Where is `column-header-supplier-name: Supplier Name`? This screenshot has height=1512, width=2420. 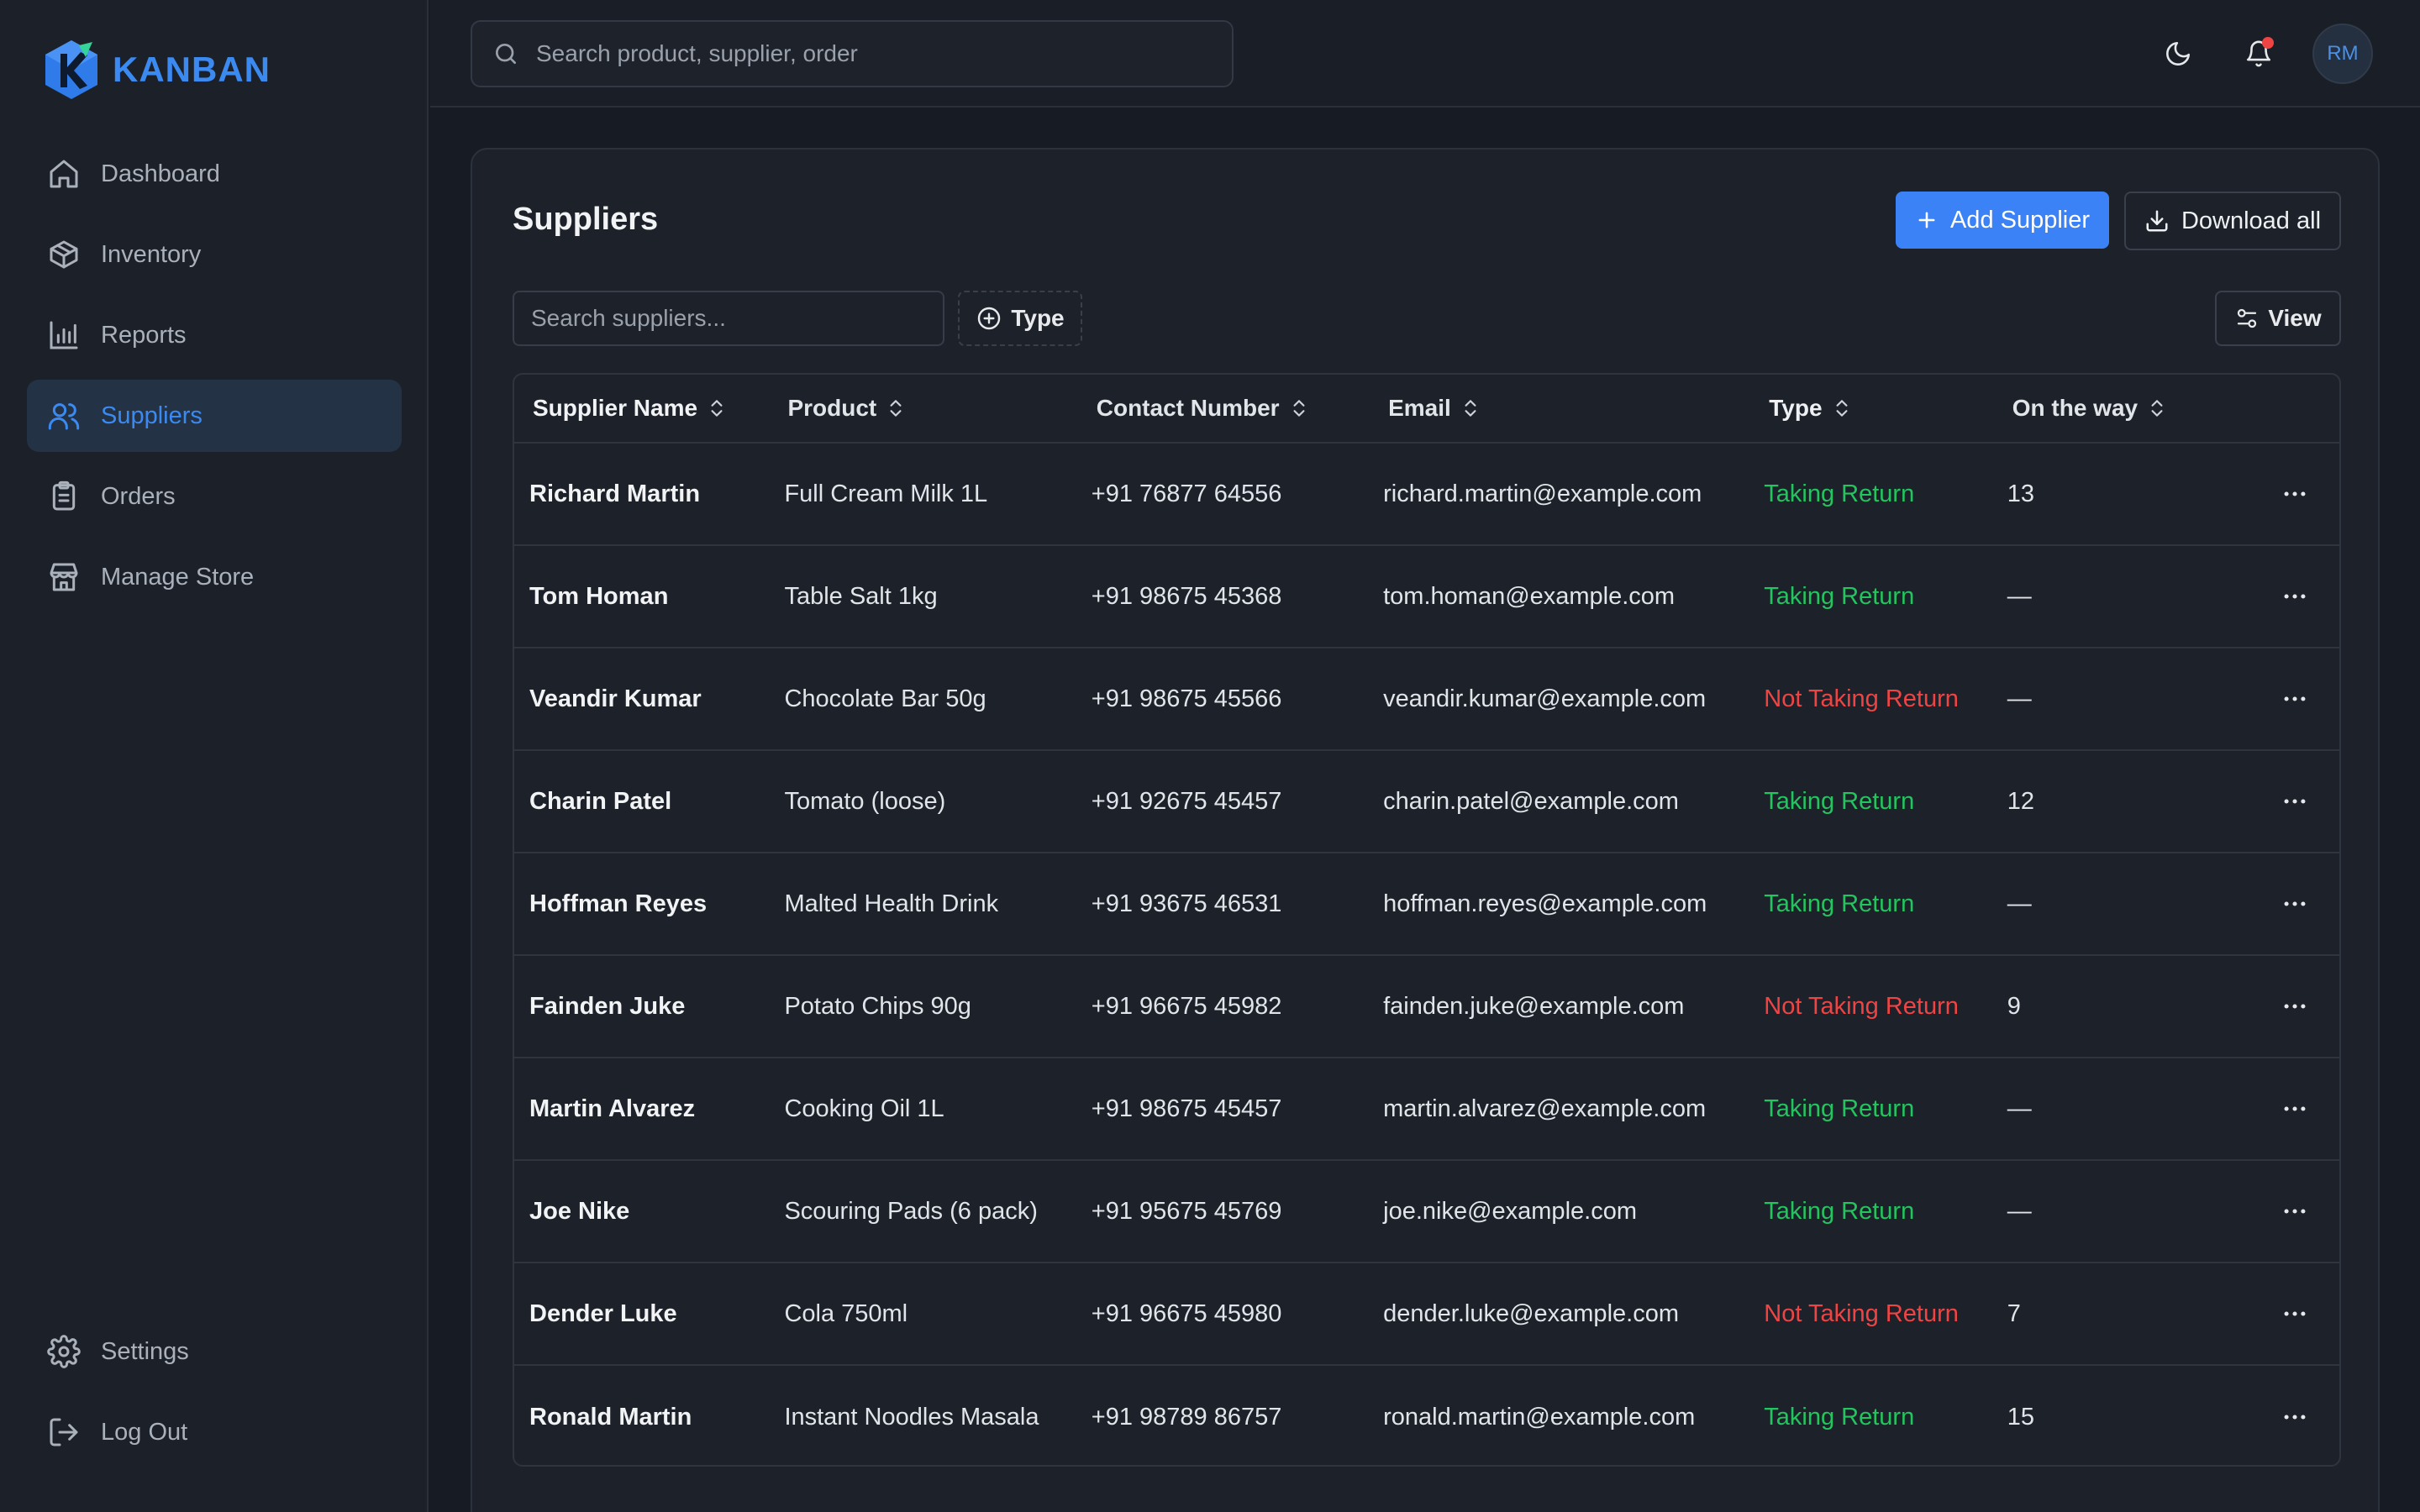
column-header-supplier-name: Supplier Name is located at coordinates (649, 408).